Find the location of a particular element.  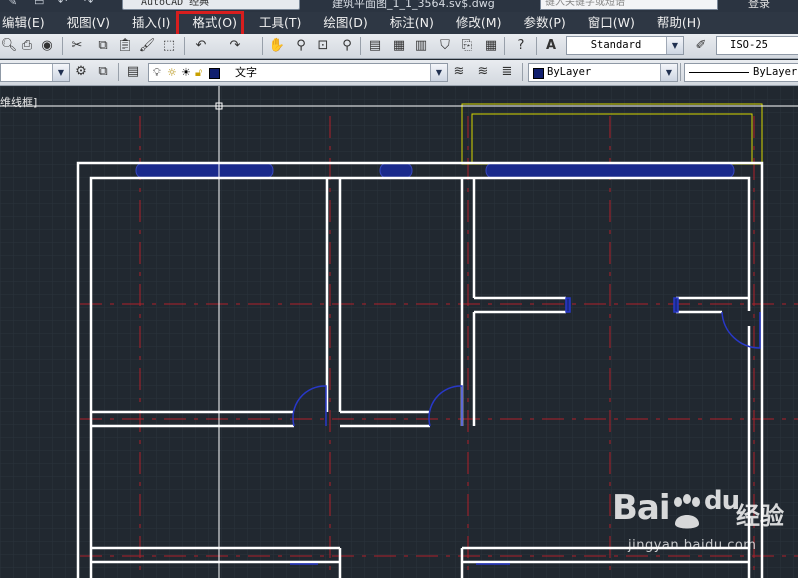

lightbulb-icon: 💡︎ is located at coordinates (157, 72).